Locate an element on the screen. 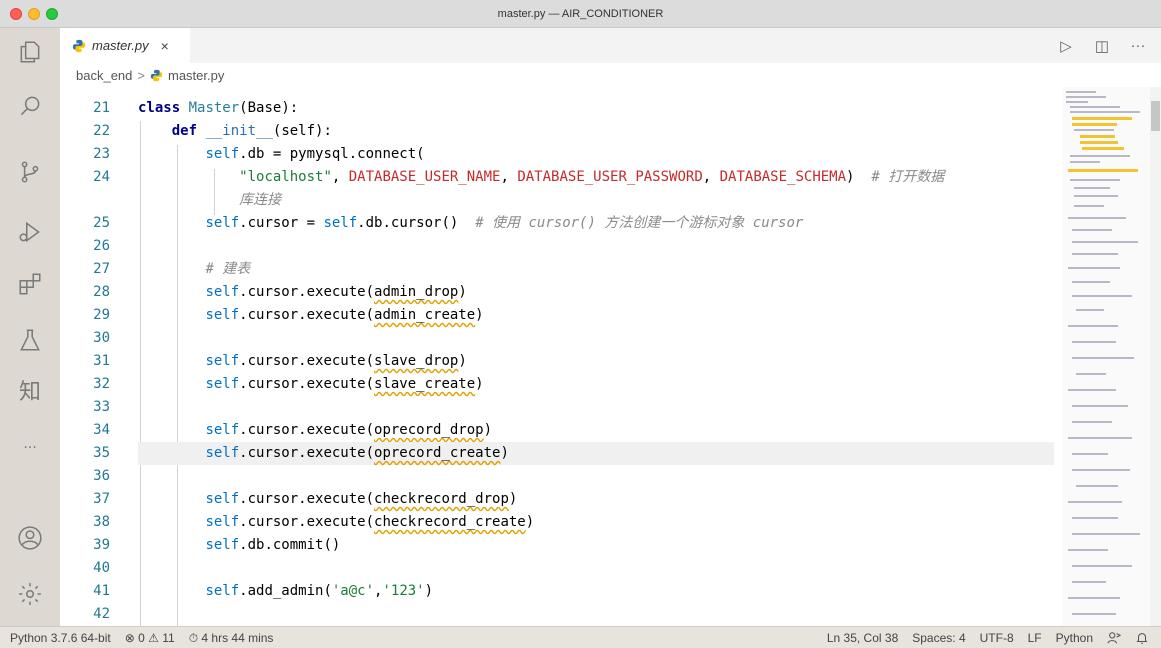 This screenshot has height=648, width=1161. editor-actions: ▷ ◫ ··· is located at coordinates (1102, 46).